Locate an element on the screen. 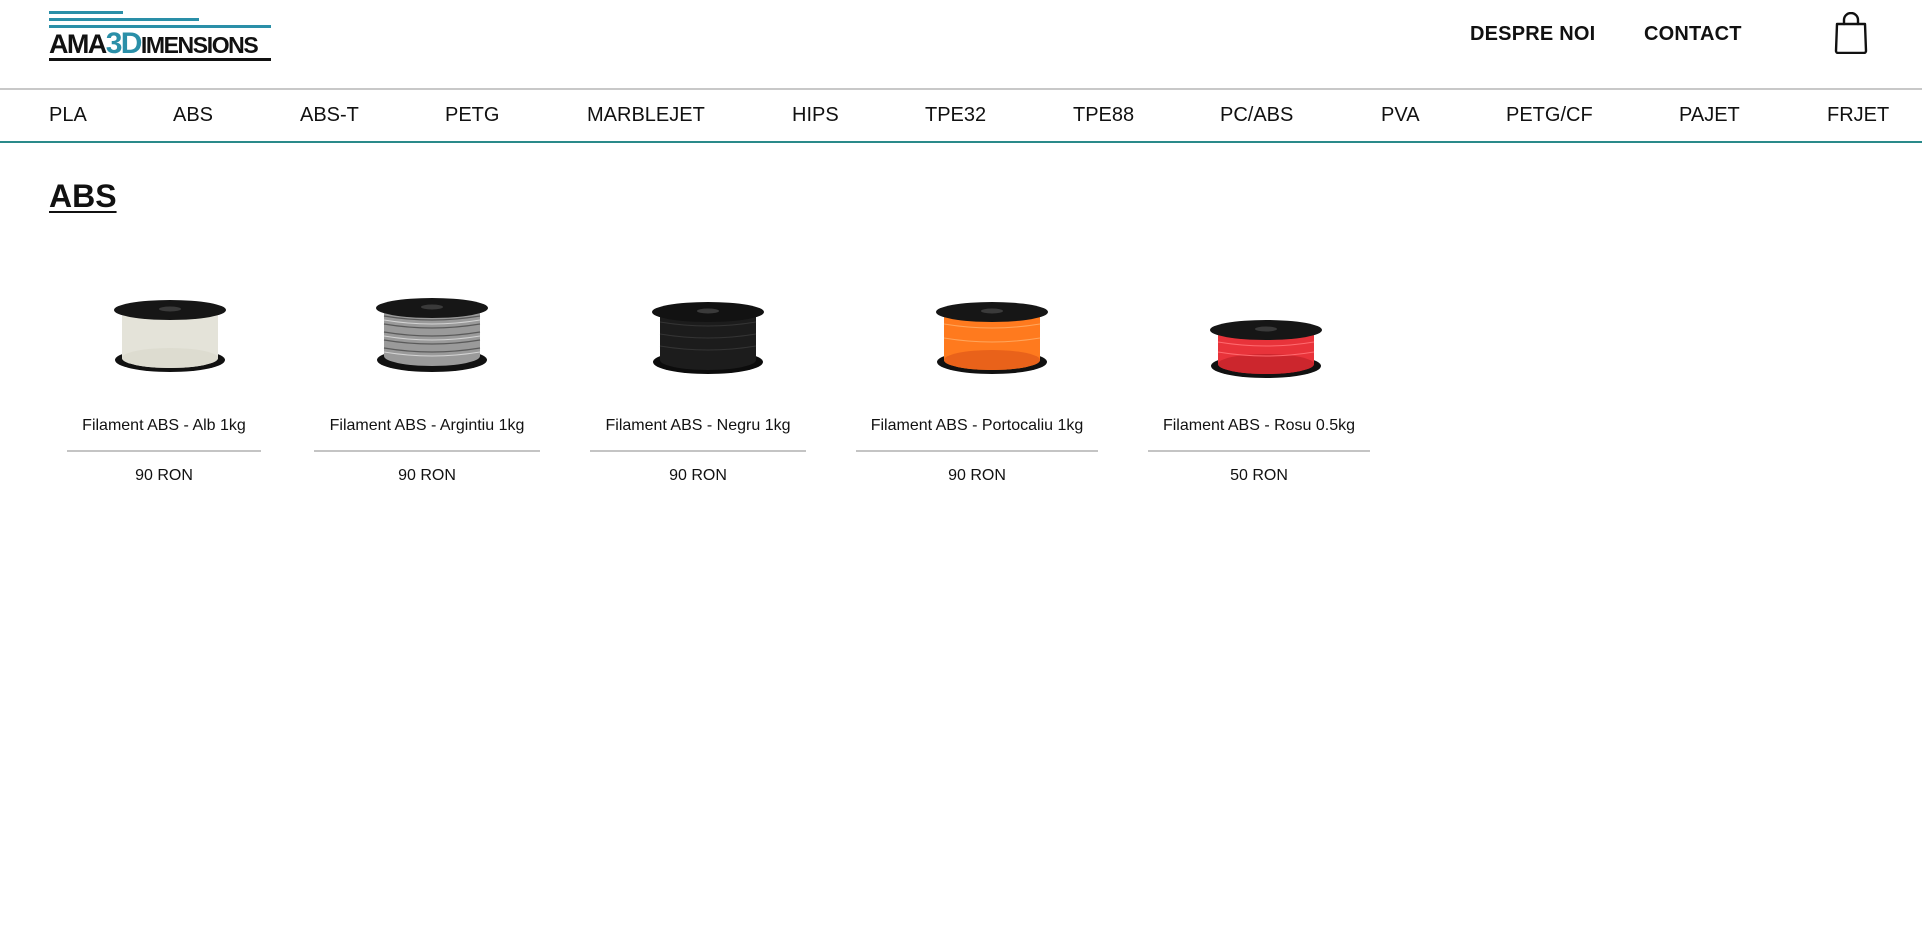 The width and height of the screenshot is (1922, 948). category-pla: PLA is located at coordinates (68, 115).